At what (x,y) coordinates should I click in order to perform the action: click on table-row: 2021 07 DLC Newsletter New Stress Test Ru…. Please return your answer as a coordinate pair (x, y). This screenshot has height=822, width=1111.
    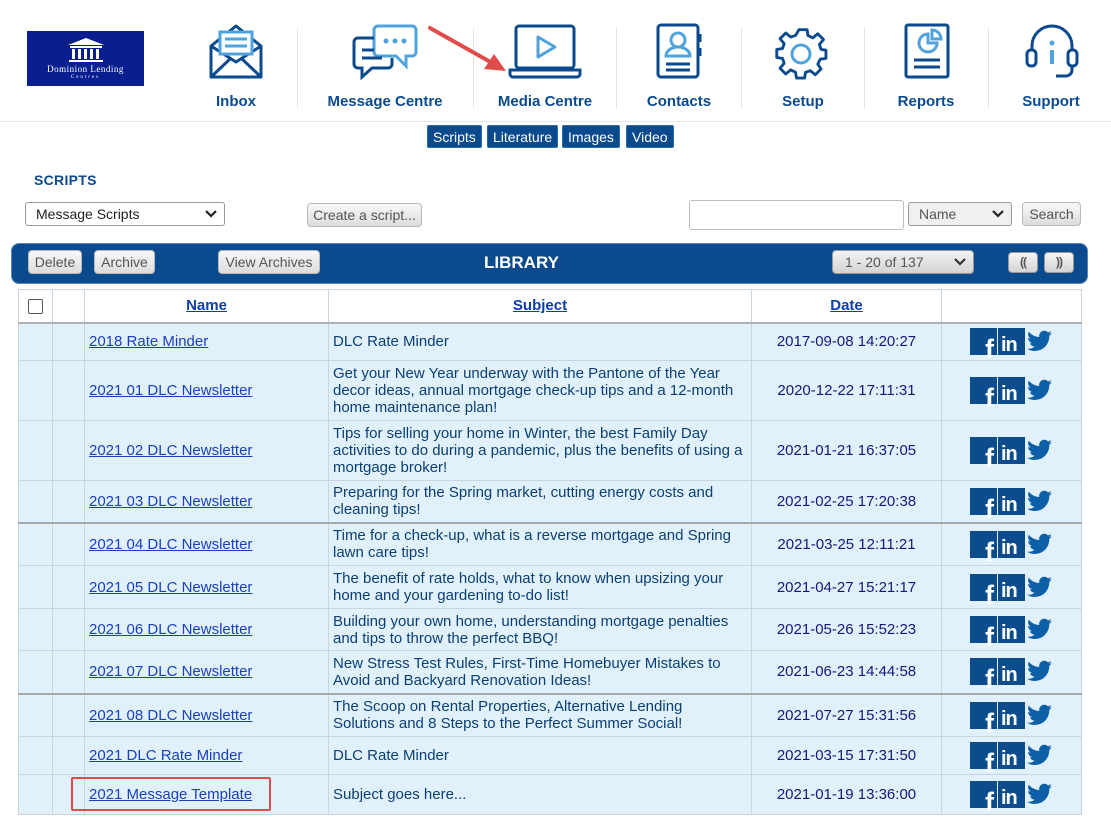
    Looking at the image, I should click on (550, 672).